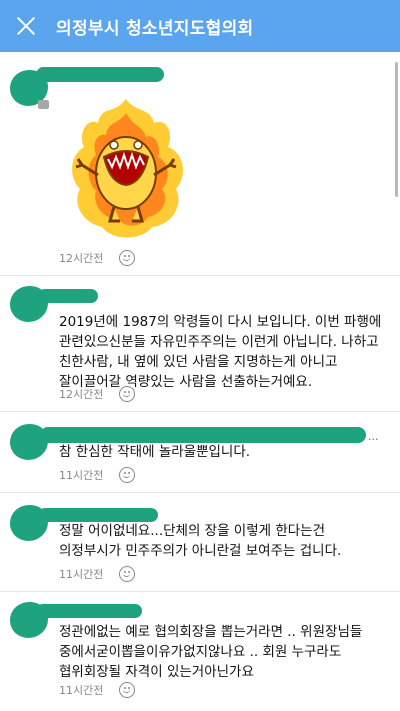  I want to click on dino-eye-right, so click(138, 145).